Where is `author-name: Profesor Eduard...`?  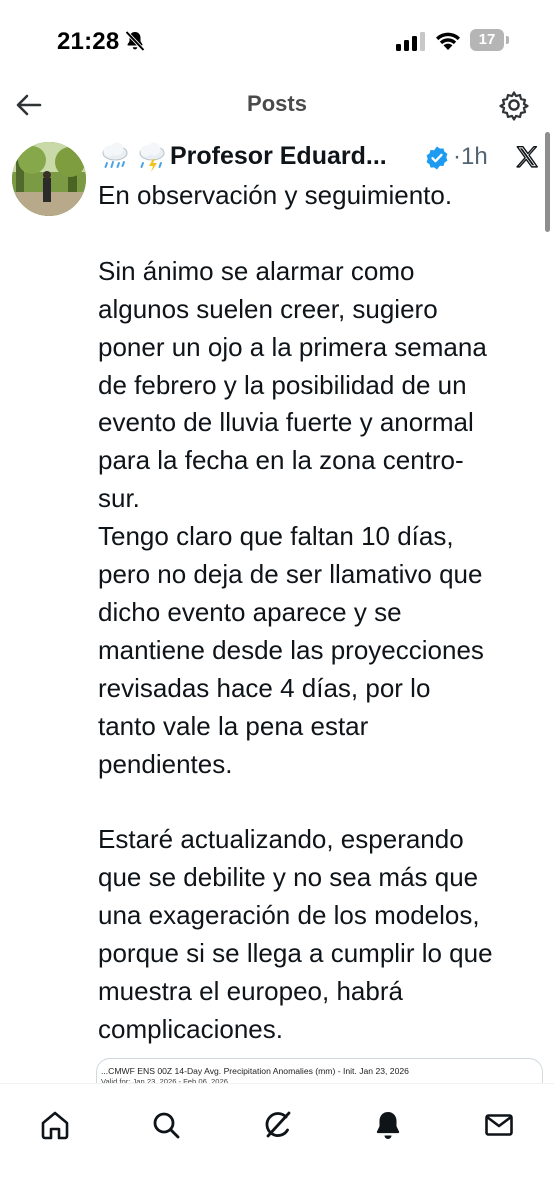 author-name: Profesor Eduard... is located at coordinates (278, 156).